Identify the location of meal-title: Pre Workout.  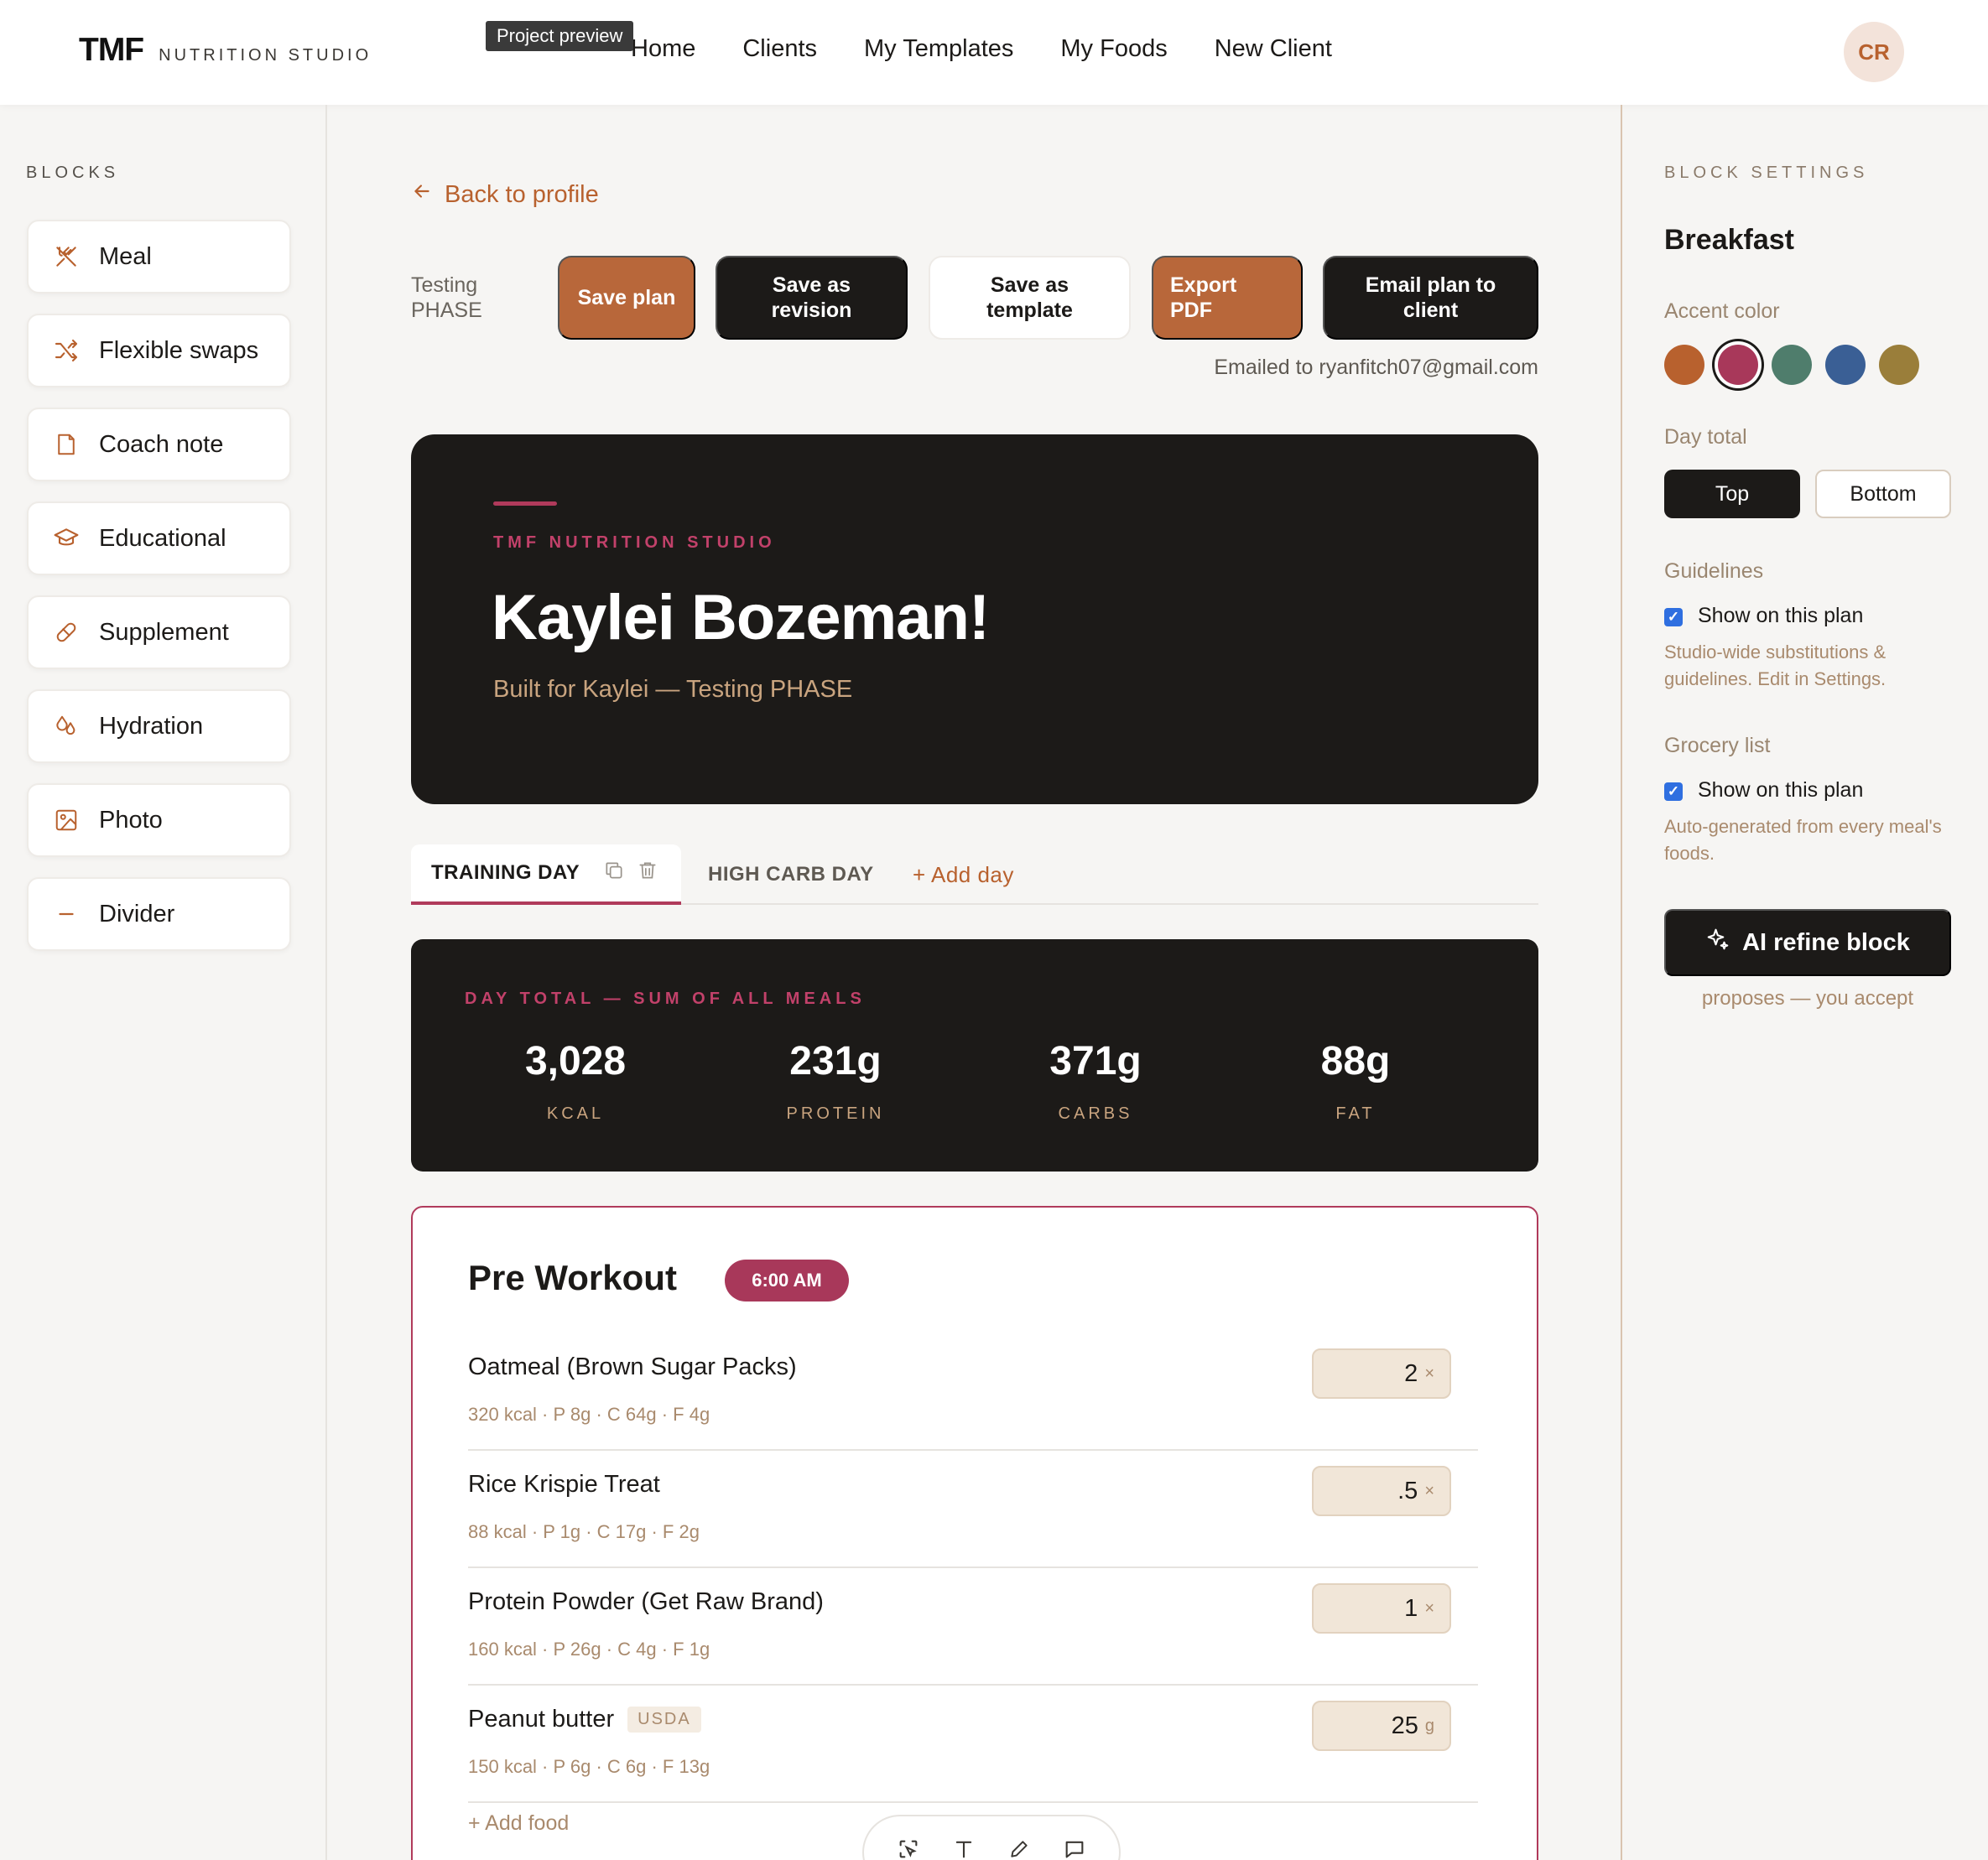
(572, 1278).